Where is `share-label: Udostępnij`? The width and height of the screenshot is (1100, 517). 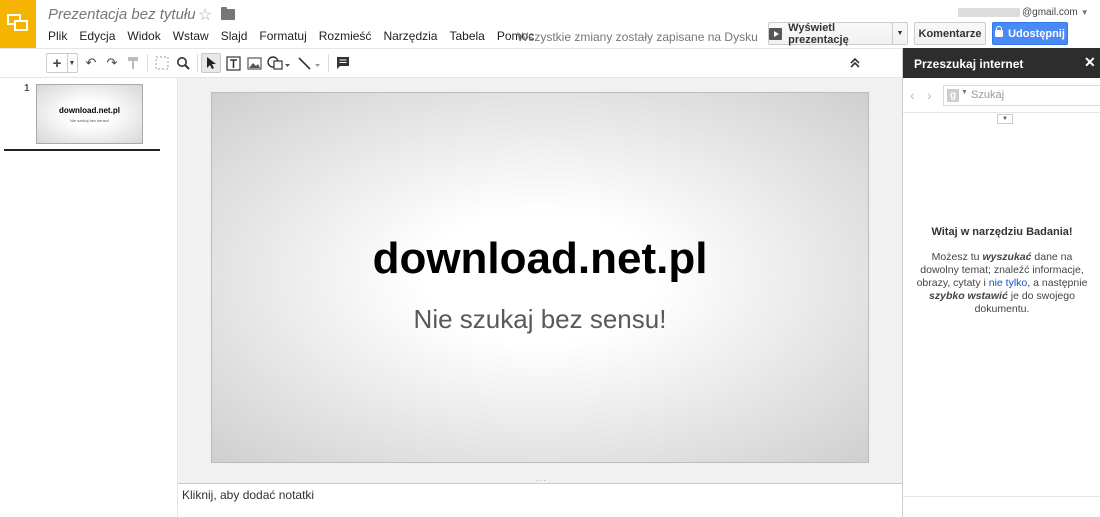 share-label: Udostępnij is located at coordinates (1036, 33).